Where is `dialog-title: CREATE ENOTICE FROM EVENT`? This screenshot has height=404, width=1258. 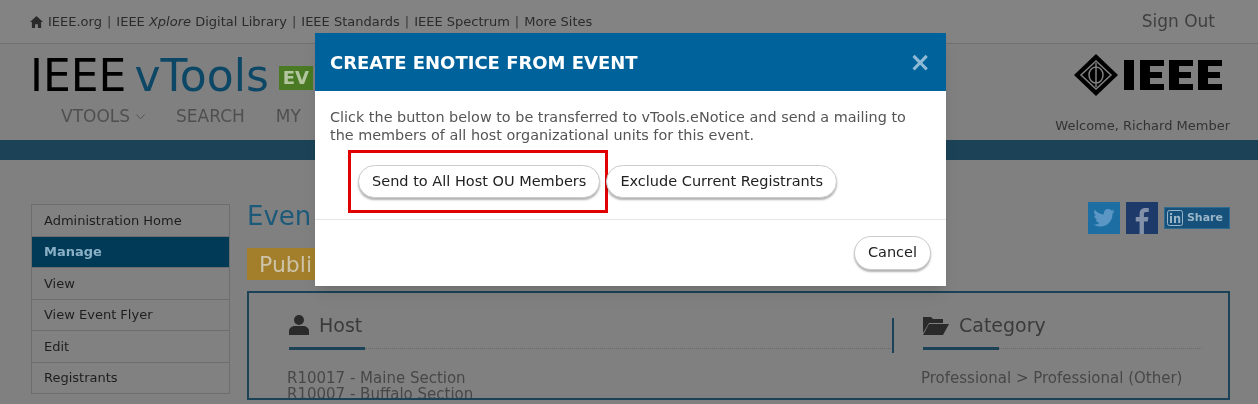
dialog-title: CREATE ENOTICE FROM EVENT is located at coordinates (484, 62).